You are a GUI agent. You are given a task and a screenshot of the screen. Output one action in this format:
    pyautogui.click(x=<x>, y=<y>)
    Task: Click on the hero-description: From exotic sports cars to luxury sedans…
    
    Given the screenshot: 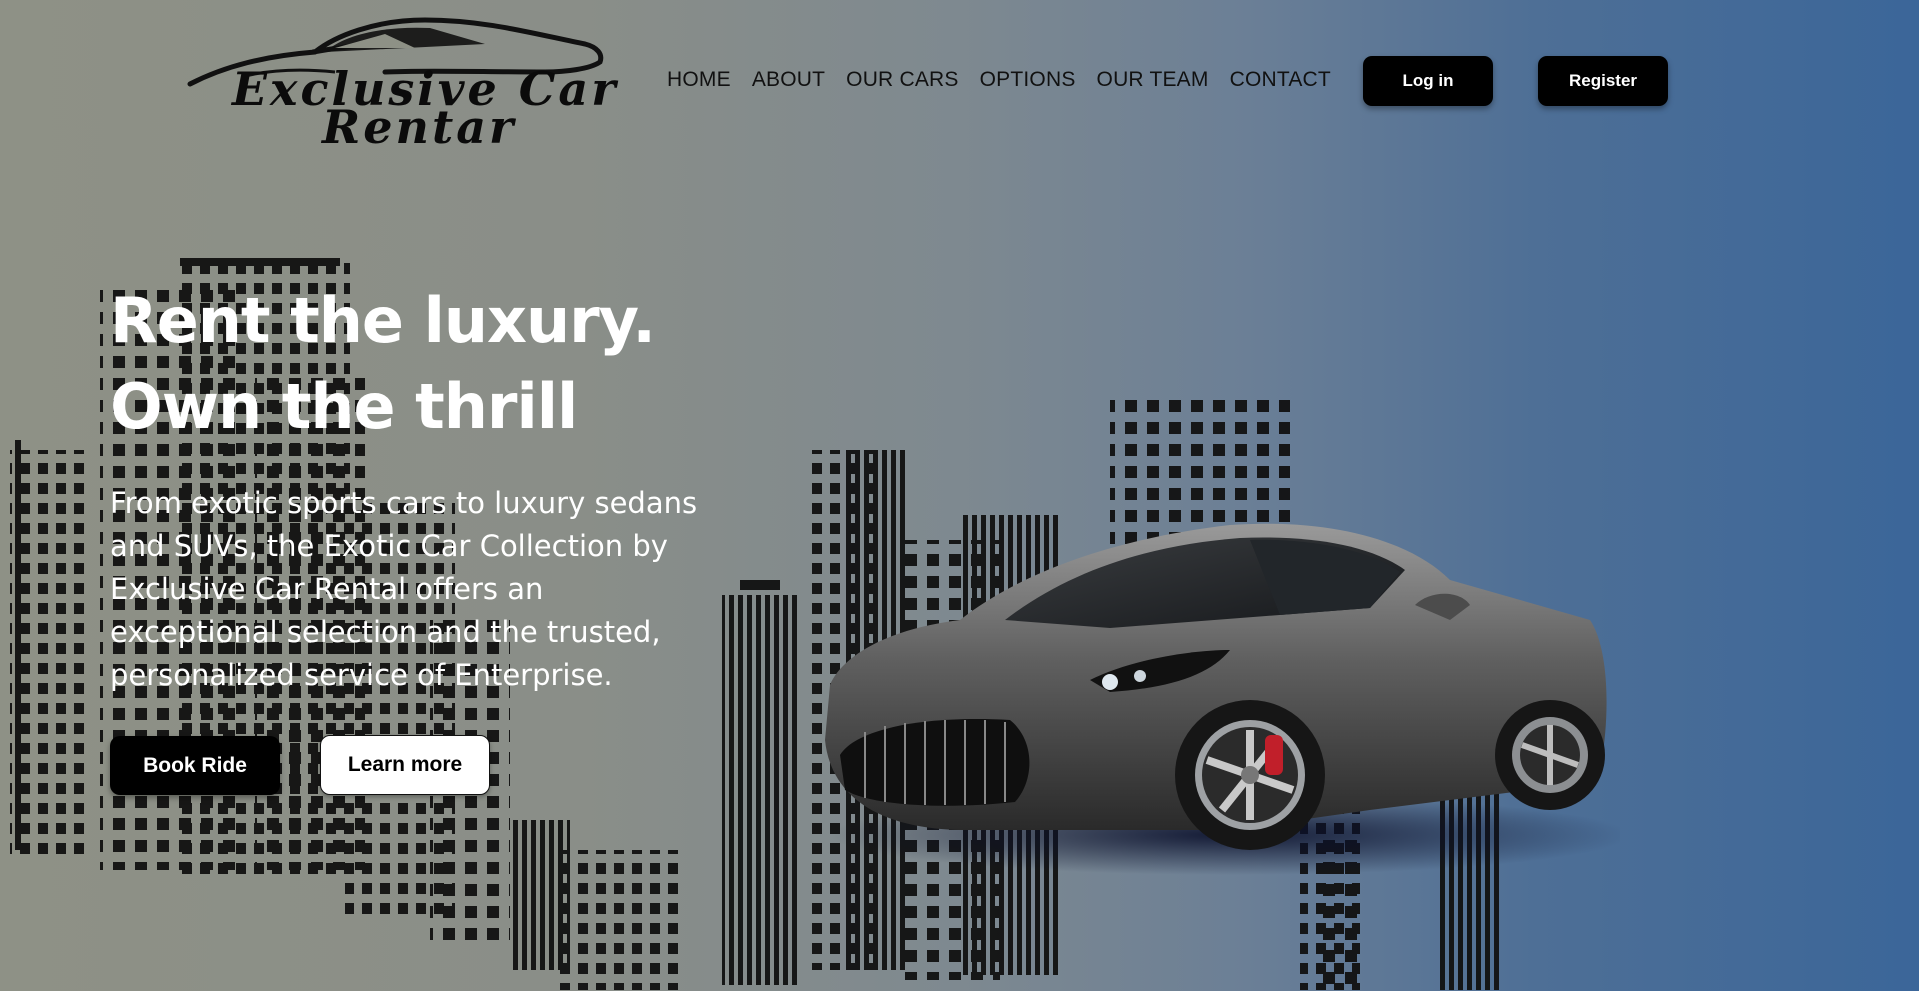 What is the action you would take?
    pyautogui.click(x=404, y=589)
    